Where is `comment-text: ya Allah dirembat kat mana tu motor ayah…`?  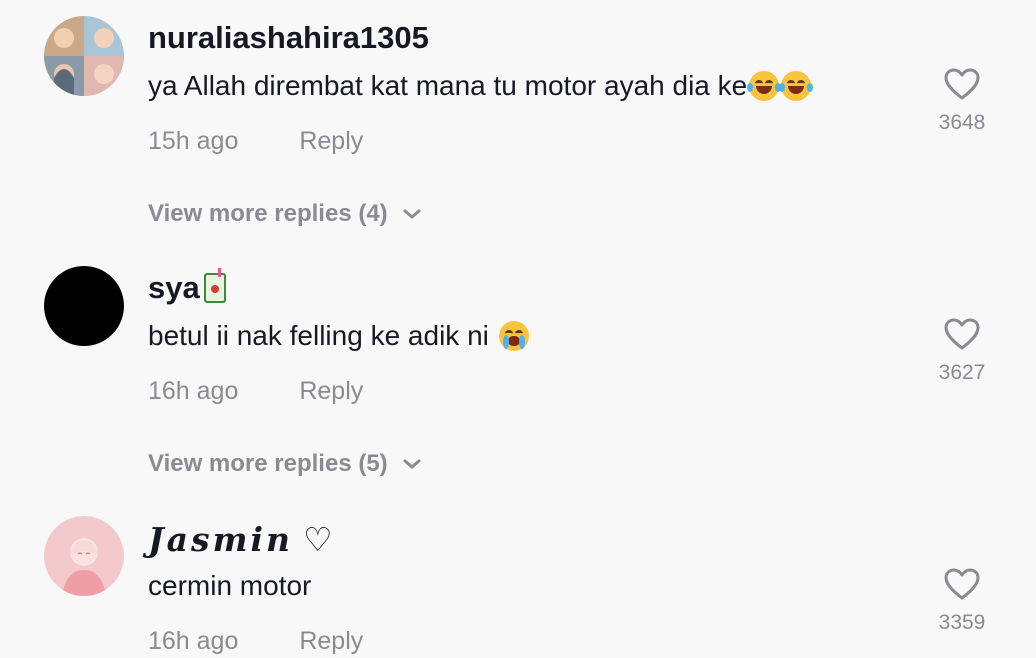 comment-text: ya Allah dirembat kat mana tu motor ayah… is located at coordinates (481, 86).